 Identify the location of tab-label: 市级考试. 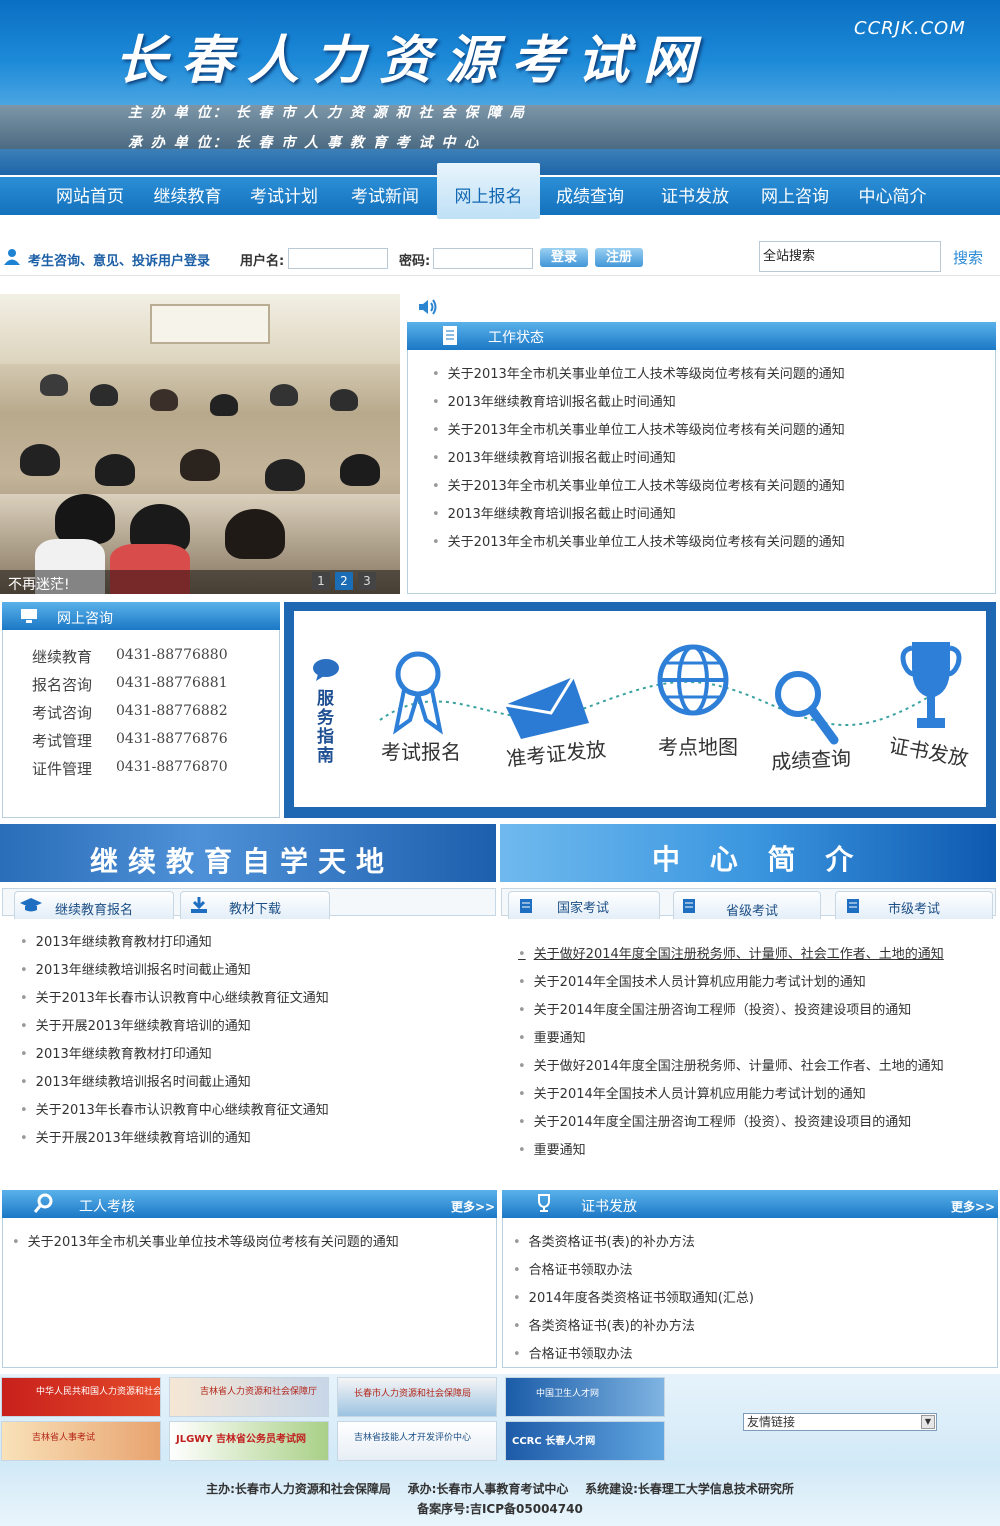
(914, 909).